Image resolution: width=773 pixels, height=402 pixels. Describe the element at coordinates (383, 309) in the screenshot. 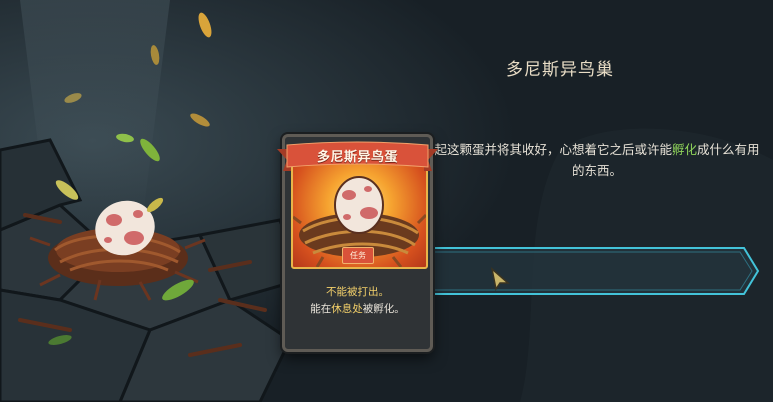

I see `card-effect-line-2-post: 被孵化。` at that location.